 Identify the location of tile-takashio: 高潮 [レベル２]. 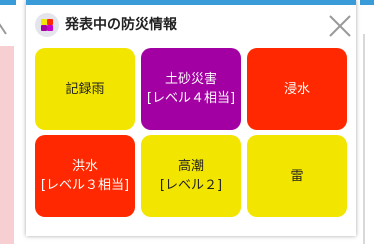
(191, 176).